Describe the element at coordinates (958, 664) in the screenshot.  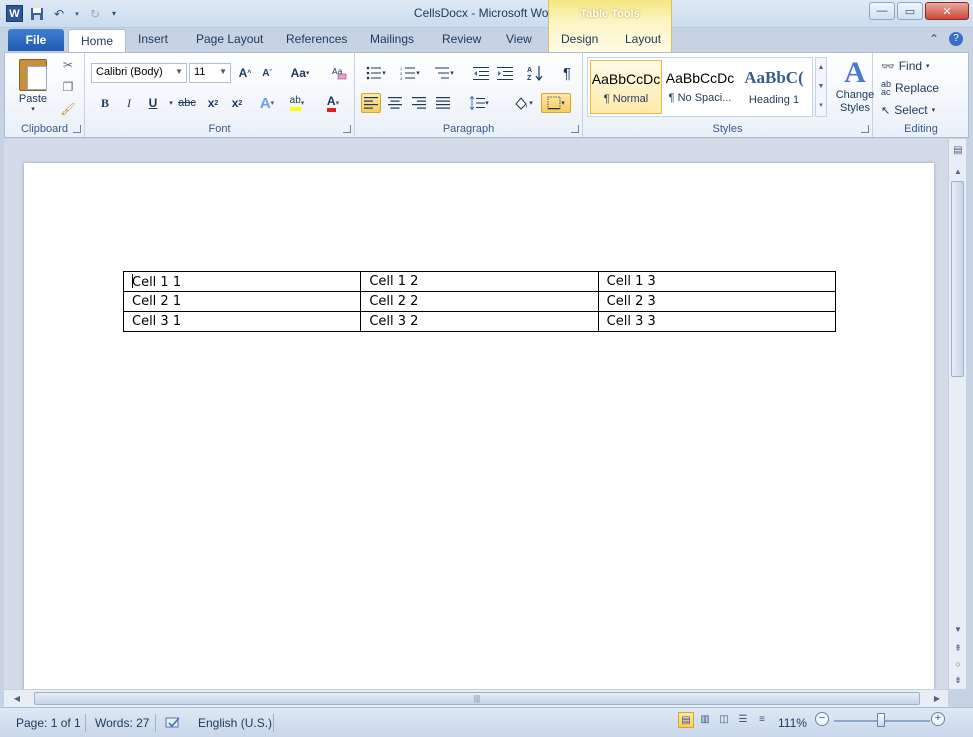
I see `select-browse-object-icon: ○` at that location.